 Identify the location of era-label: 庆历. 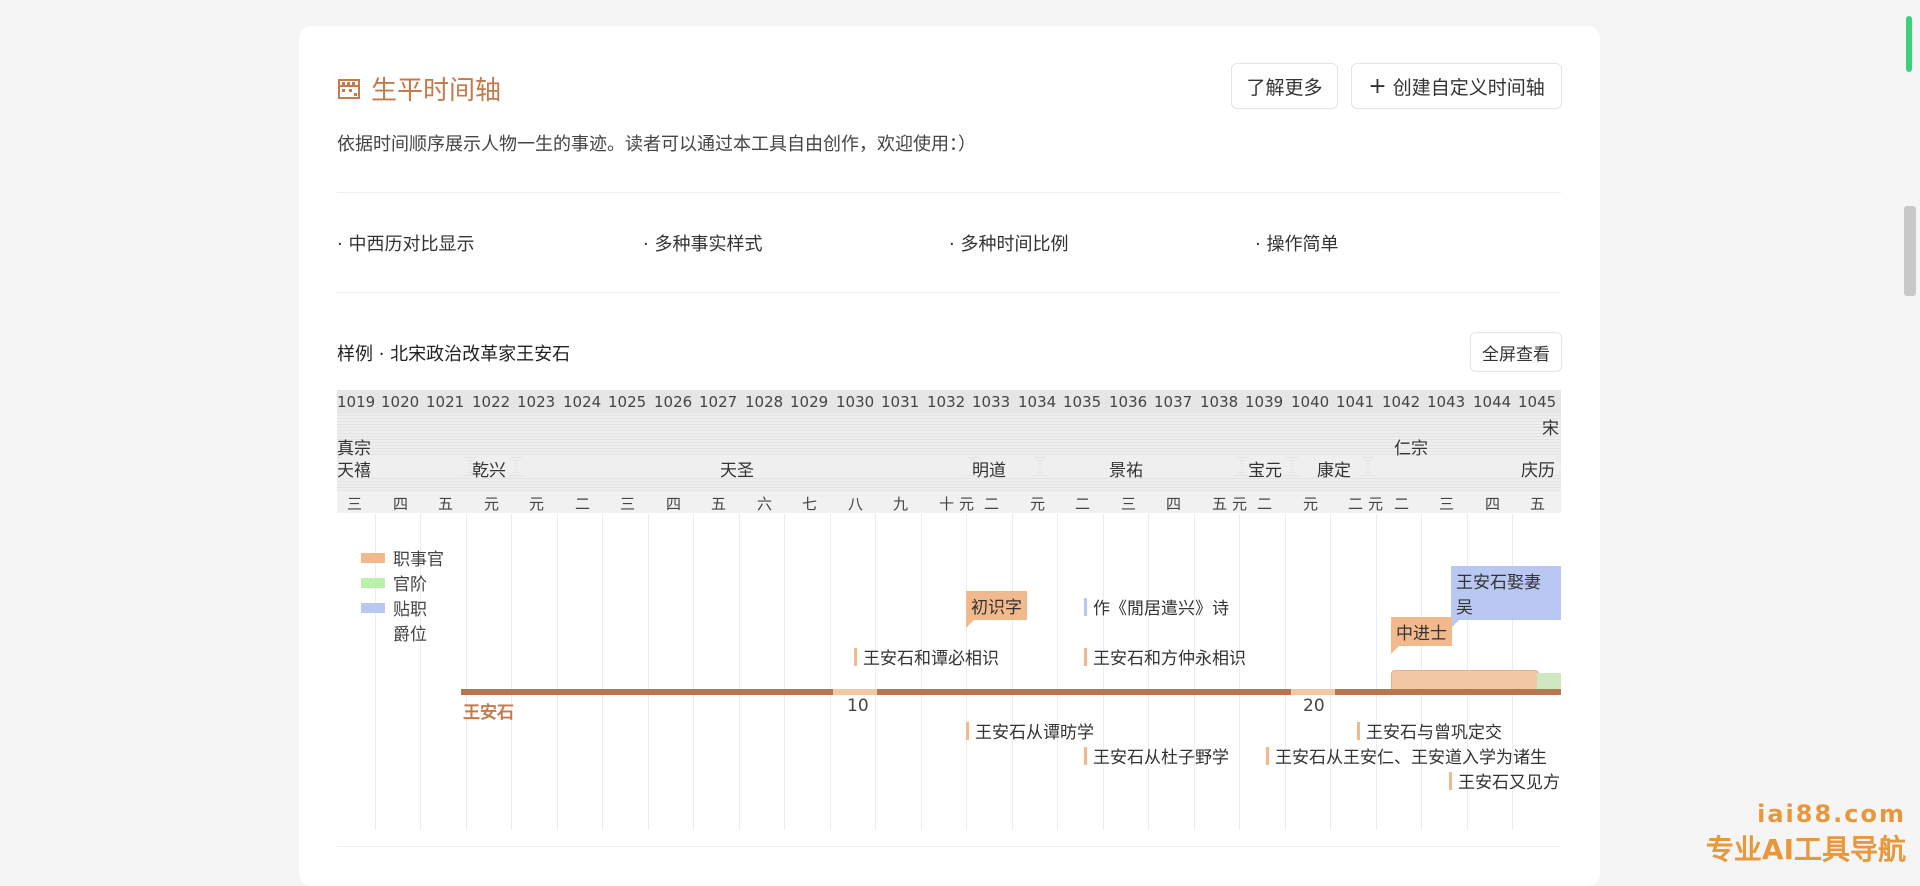
(1538, 471).